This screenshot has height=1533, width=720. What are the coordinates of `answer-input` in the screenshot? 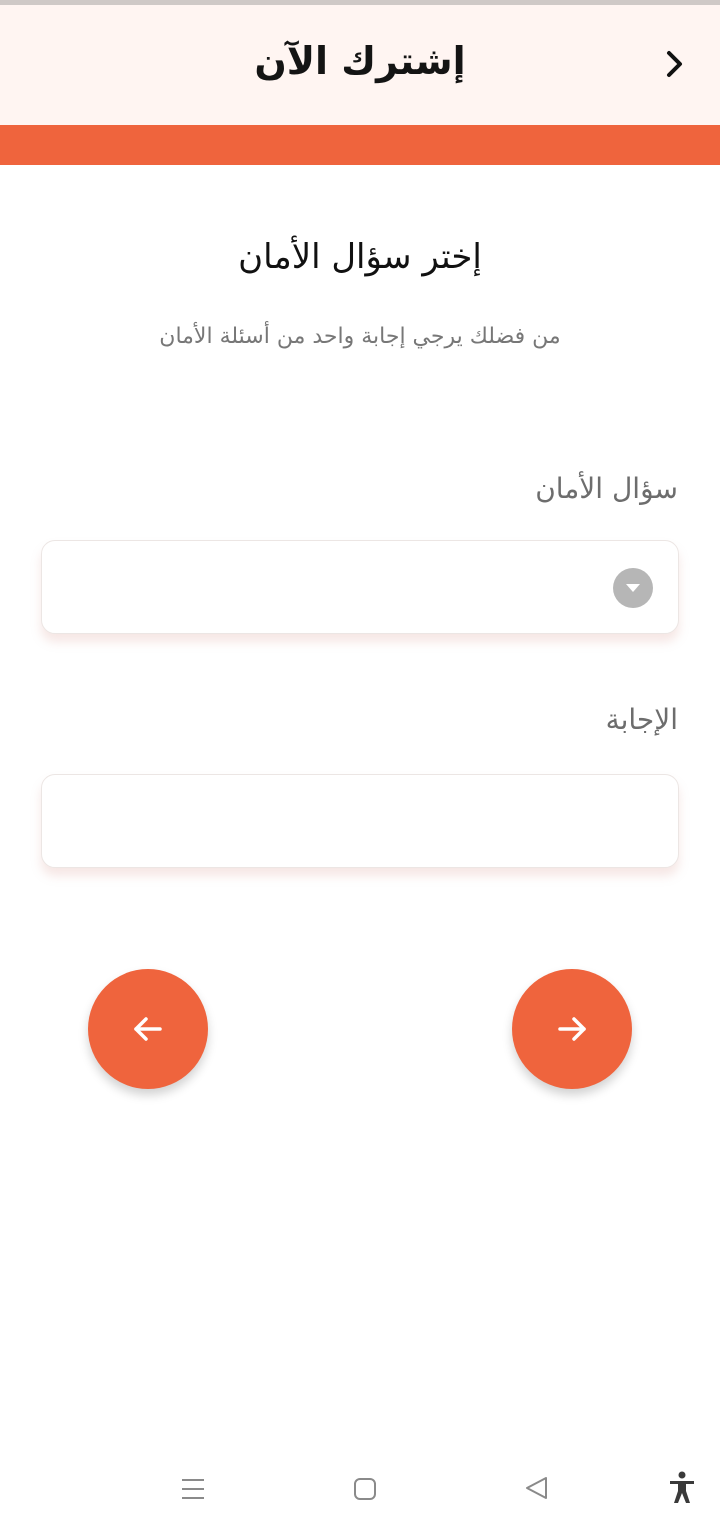 It's located at (360, 821).